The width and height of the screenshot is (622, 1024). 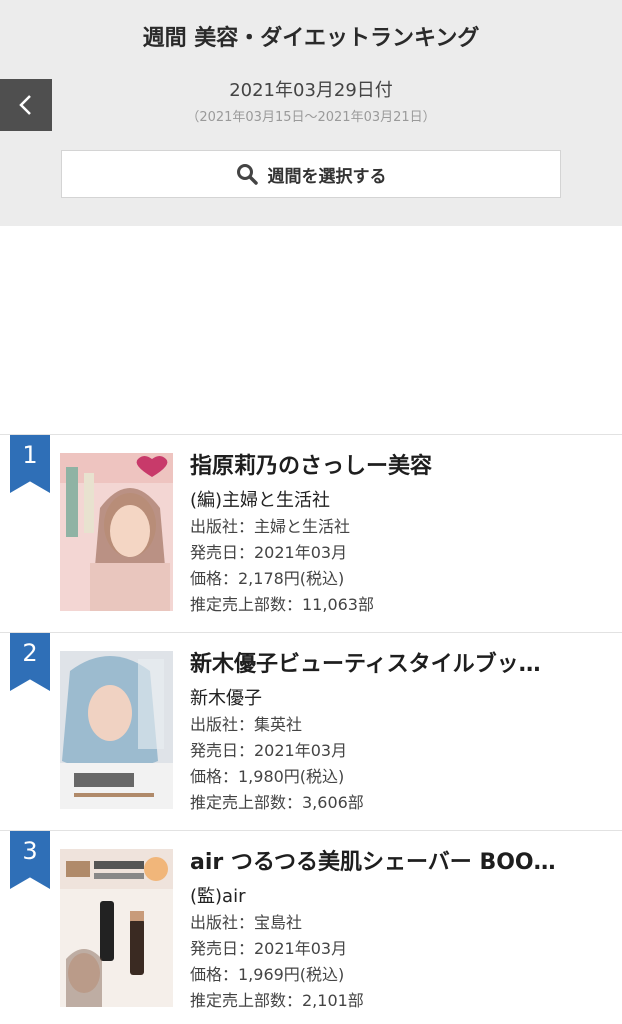 I want to click on book-author: (編)主婦と生活社, so click(x=260, y=500).